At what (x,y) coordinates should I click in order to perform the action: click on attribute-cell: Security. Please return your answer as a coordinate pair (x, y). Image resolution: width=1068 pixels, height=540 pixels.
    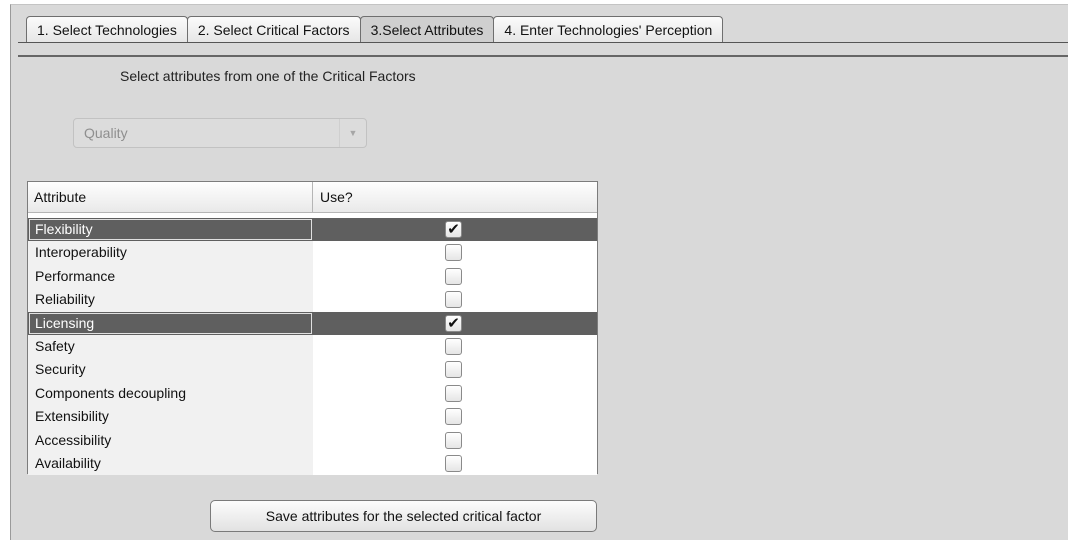
    Looking at the image, I should click on (170, 370).